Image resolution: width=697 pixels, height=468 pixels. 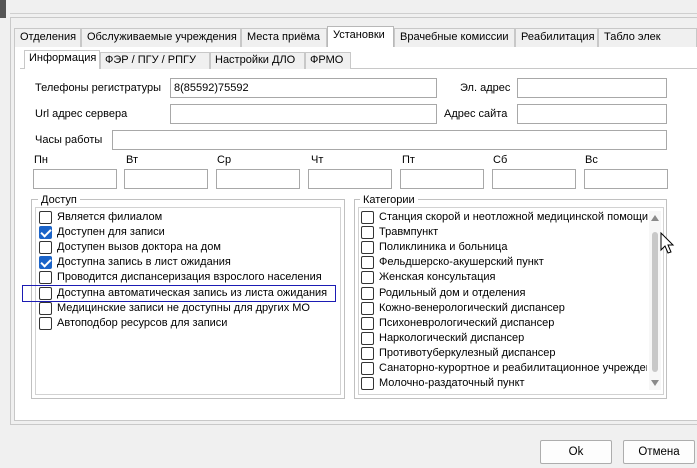 I want to click on phones-field: 8(85592)75592, so click(x=303, y=88).